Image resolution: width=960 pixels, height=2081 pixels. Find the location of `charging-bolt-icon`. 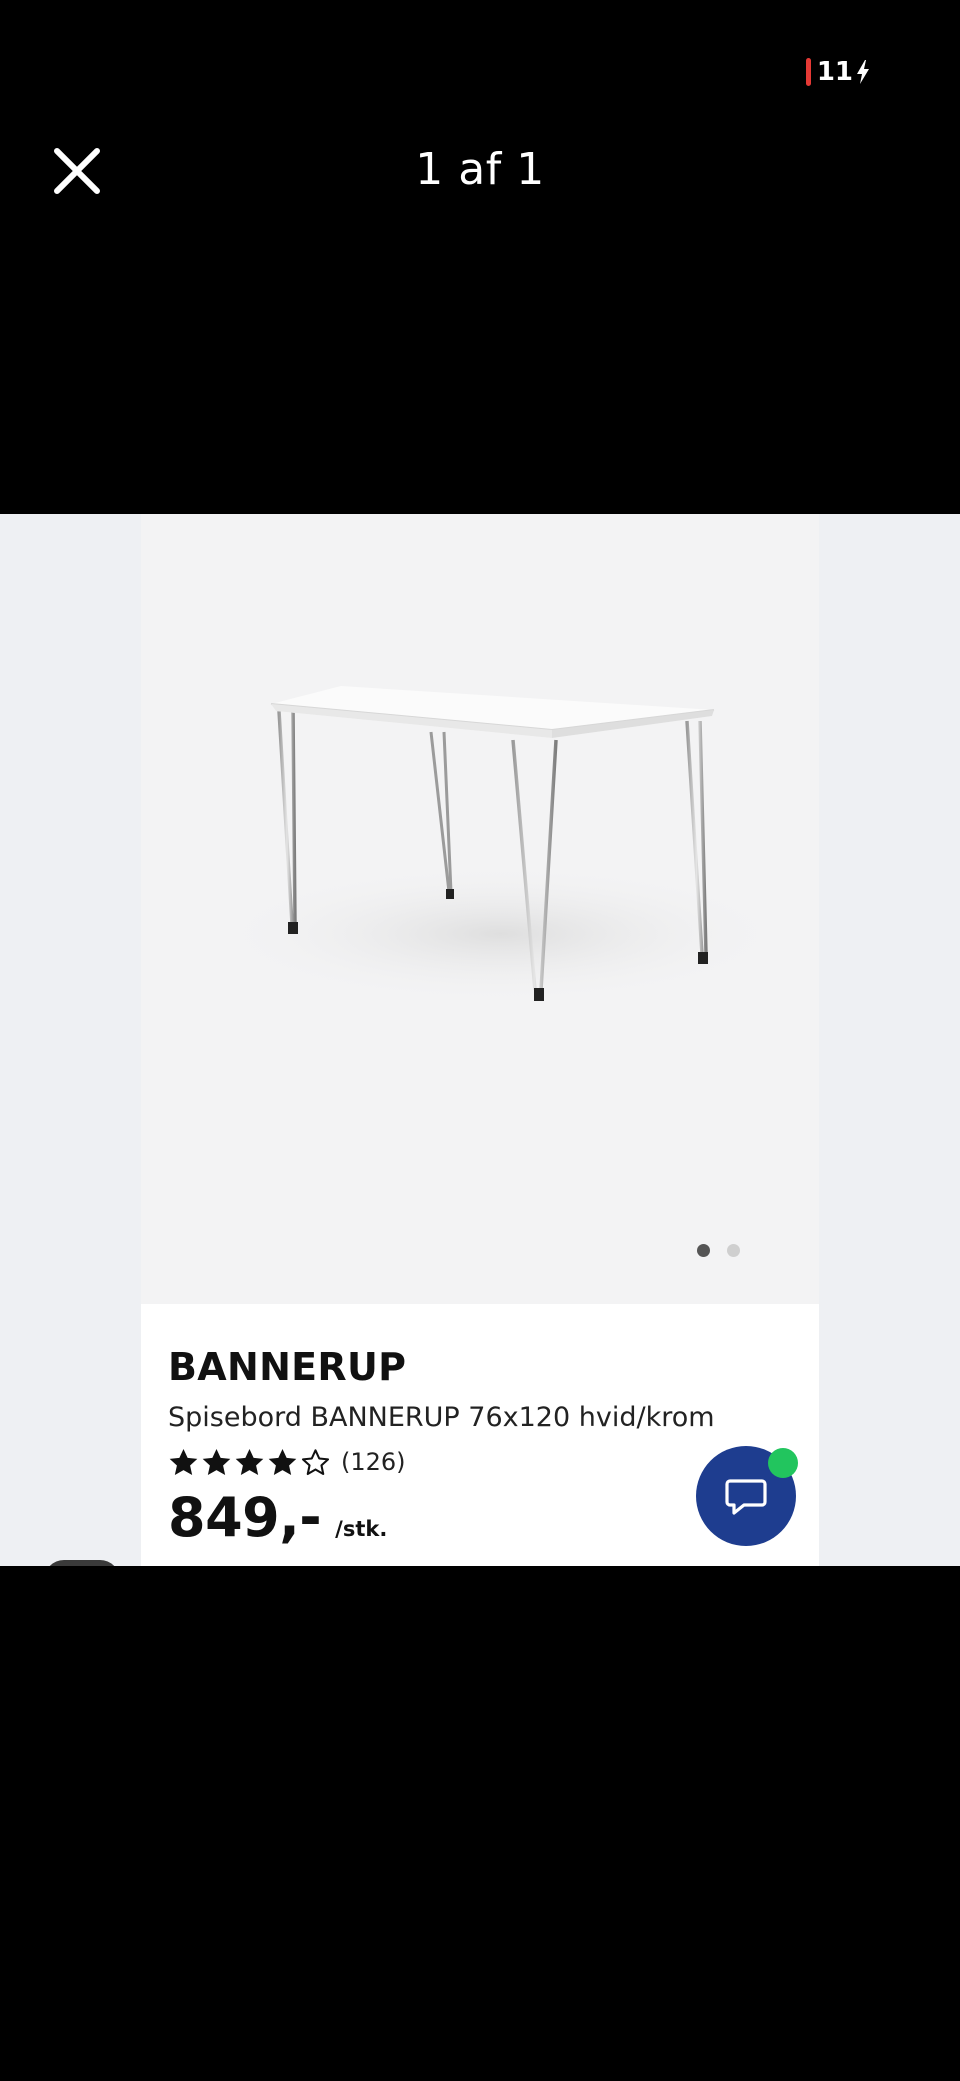

charging-bolt-icon is located at coordinates (863, 72).